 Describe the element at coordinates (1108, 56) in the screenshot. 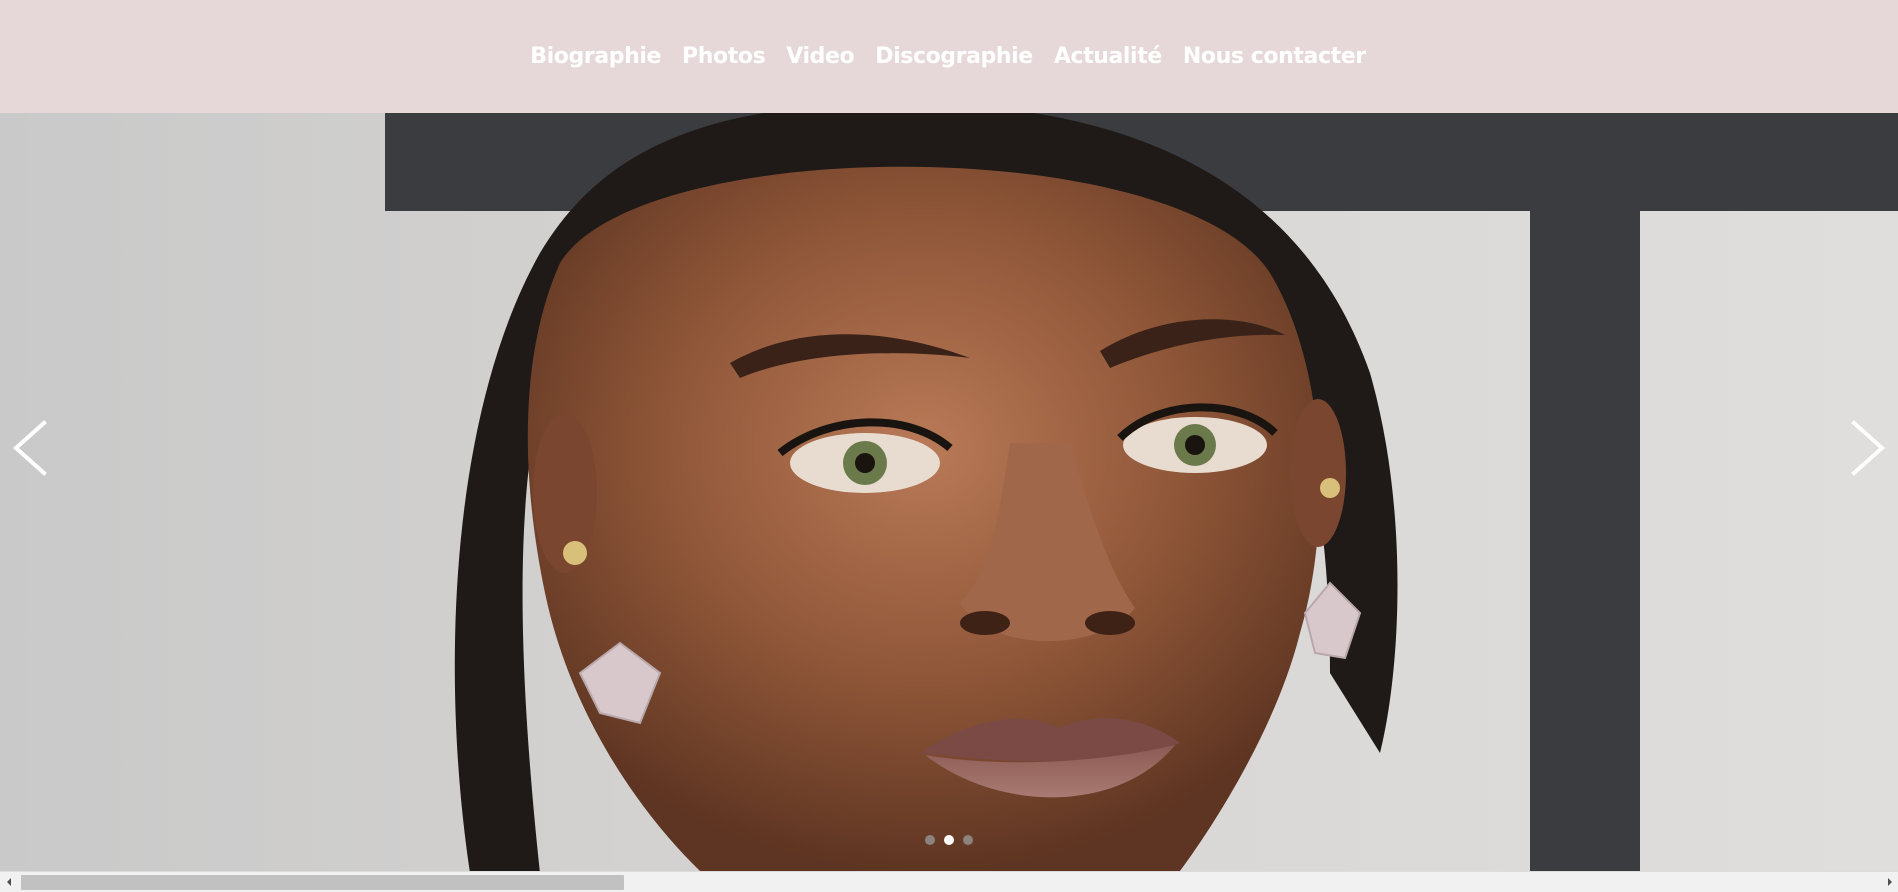

I see `nav-link-actualite: Actualité` at that location.